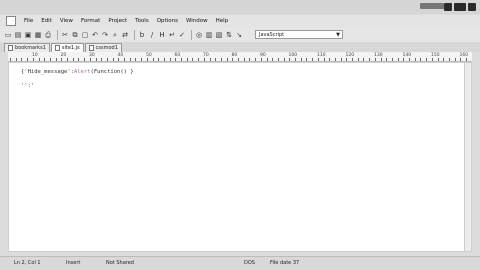 The width and height of the screenshot is (480, 270). Describe the element at coordinates (448, 7) in the screenshot. I see `minimize-button` at that location.